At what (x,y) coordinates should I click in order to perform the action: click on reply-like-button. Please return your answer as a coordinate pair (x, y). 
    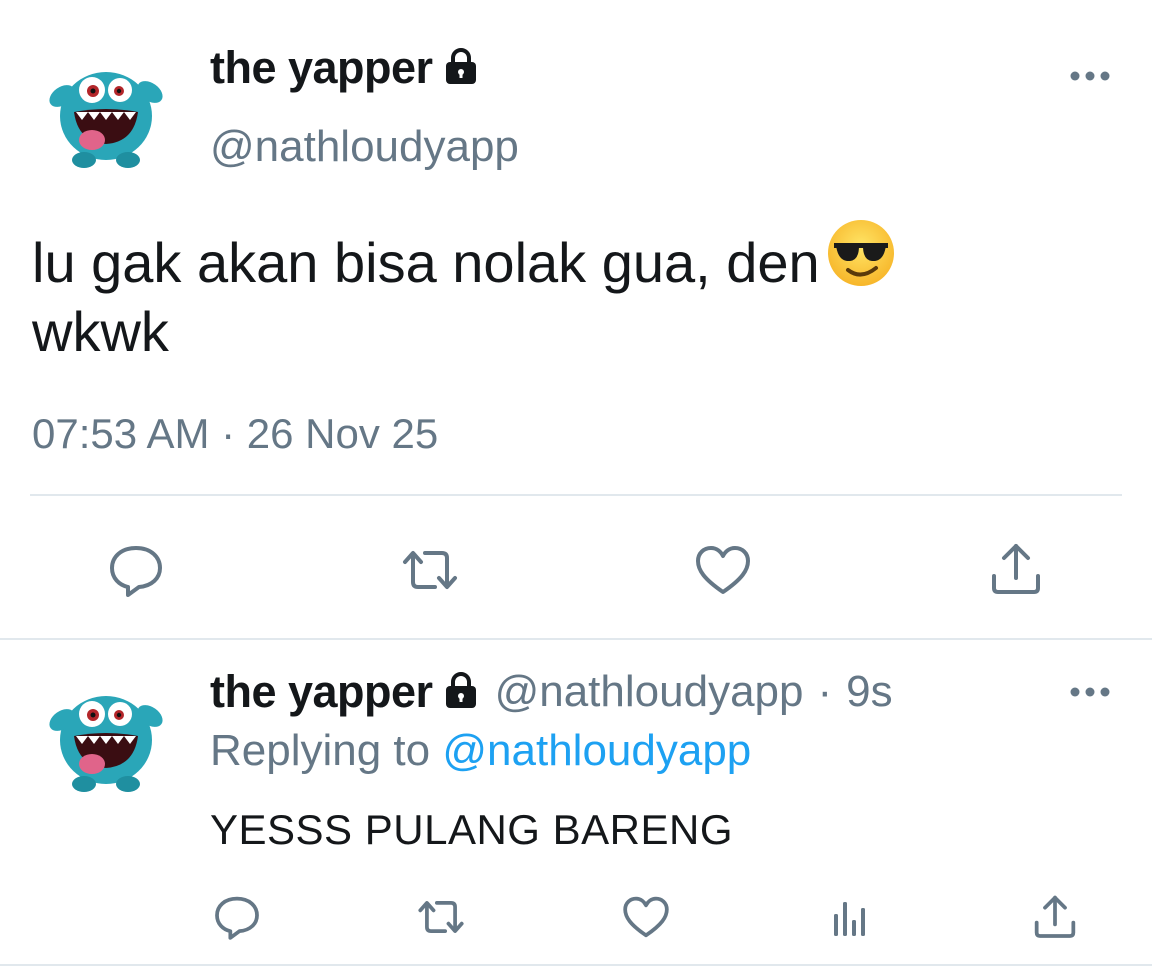
    Looking at the image, I should click on (646, 917).